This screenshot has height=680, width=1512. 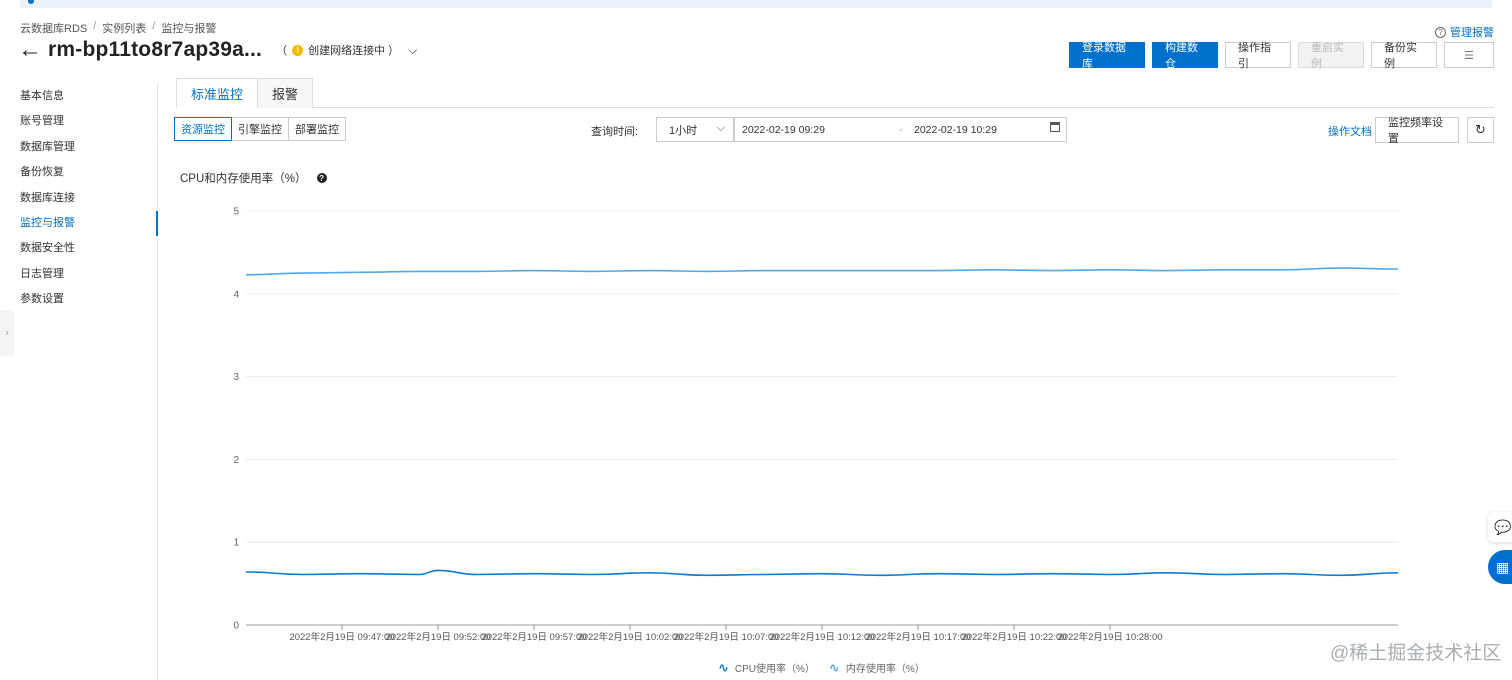 I want to click on legend-swatch-memory: ∿, so click(x=834, y=667).